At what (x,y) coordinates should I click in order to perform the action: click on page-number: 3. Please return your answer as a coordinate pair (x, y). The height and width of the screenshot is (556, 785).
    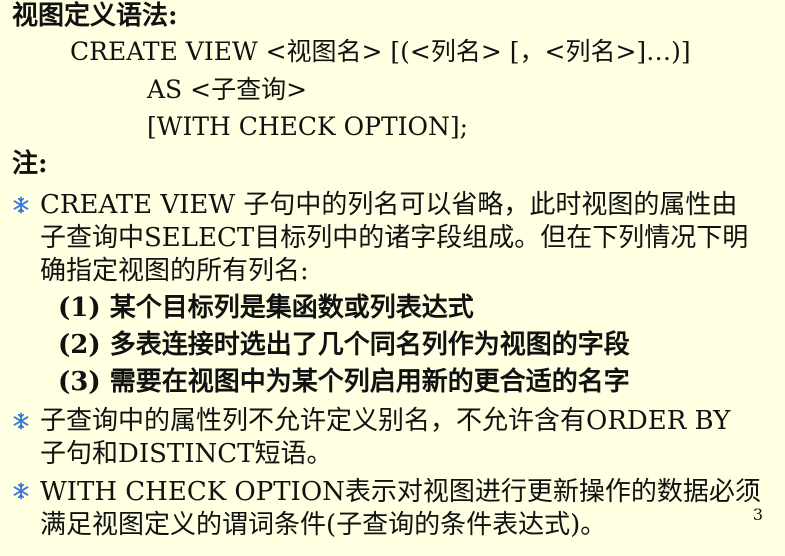
    Looking at the image, I should click on (757, 514).